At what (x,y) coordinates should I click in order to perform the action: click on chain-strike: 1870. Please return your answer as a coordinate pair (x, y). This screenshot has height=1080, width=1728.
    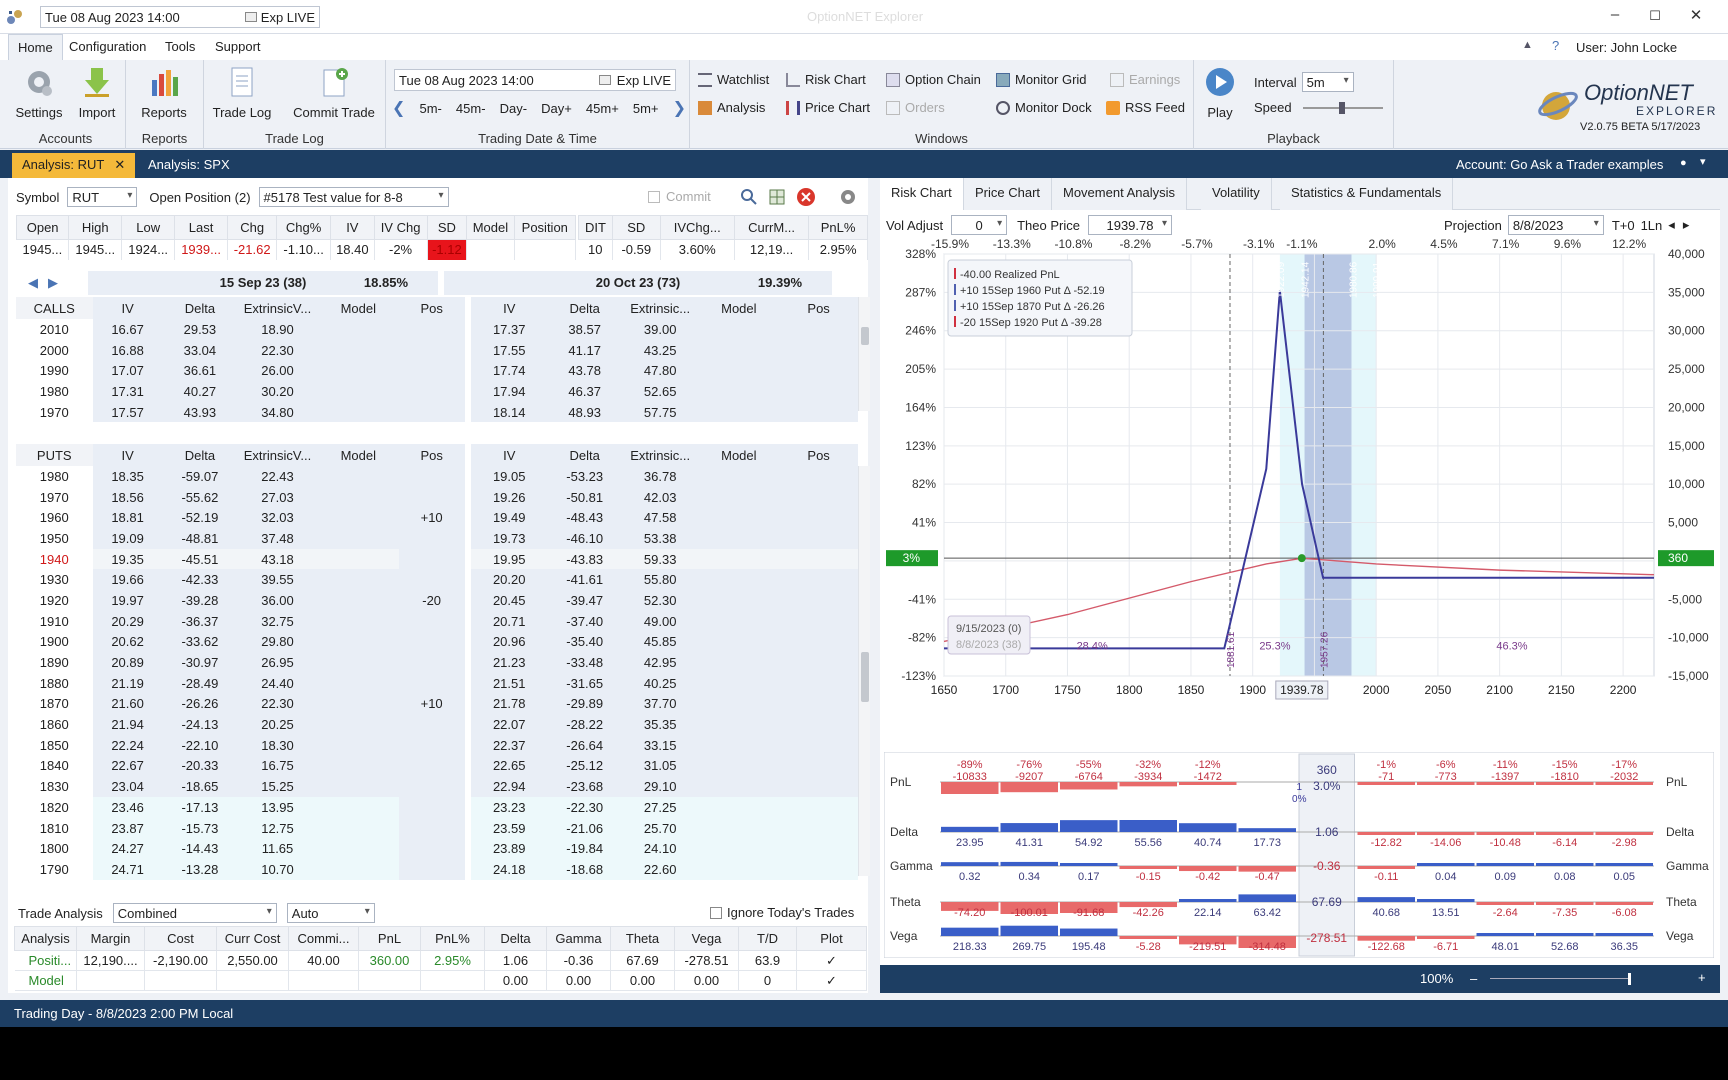
    Looking at the image, I should click on (54, 704).